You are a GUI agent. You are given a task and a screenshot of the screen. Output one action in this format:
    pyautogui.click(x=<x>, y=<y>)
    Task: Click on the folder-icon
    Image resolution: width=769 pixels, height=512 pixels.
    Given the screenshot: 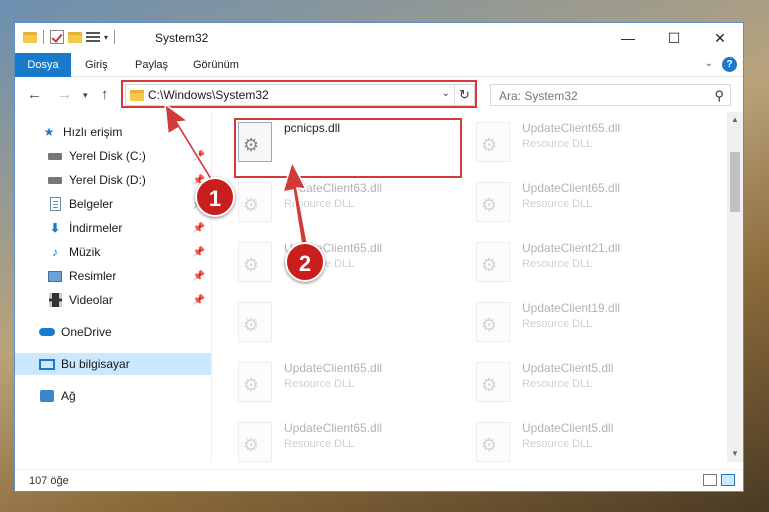 What is the action you would take?
    pyautogui.click(x=30, y=37)
    